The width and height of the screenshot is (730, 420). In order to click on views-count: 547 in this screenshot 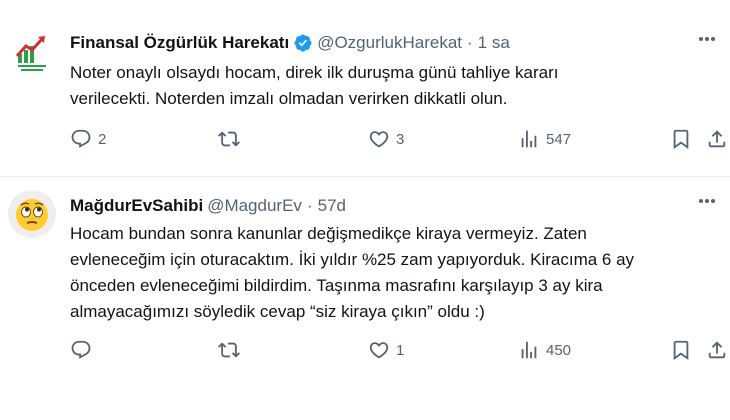, I will do `click(559, 139)`.